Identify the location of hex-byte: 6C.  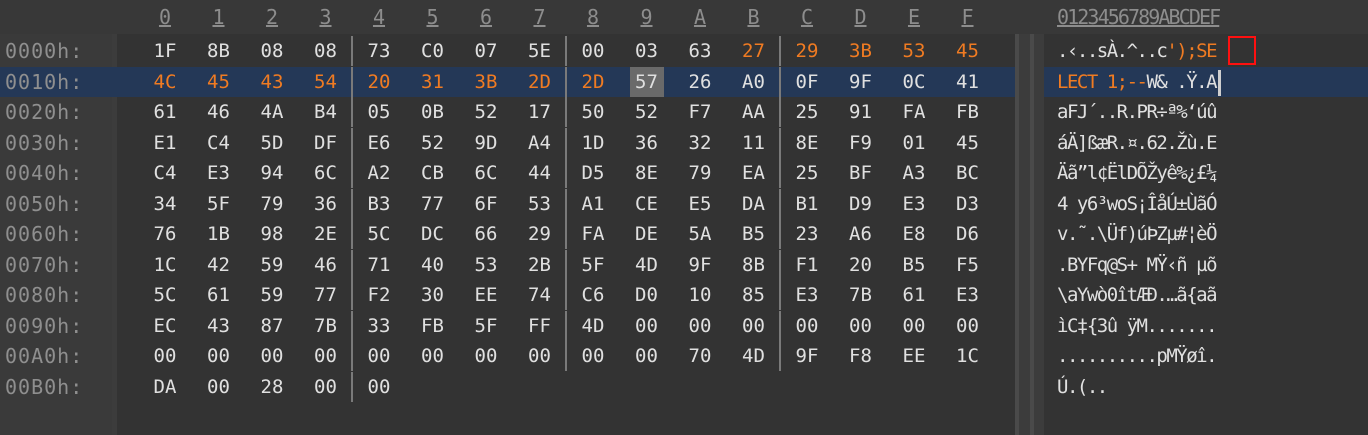
(326, 173).